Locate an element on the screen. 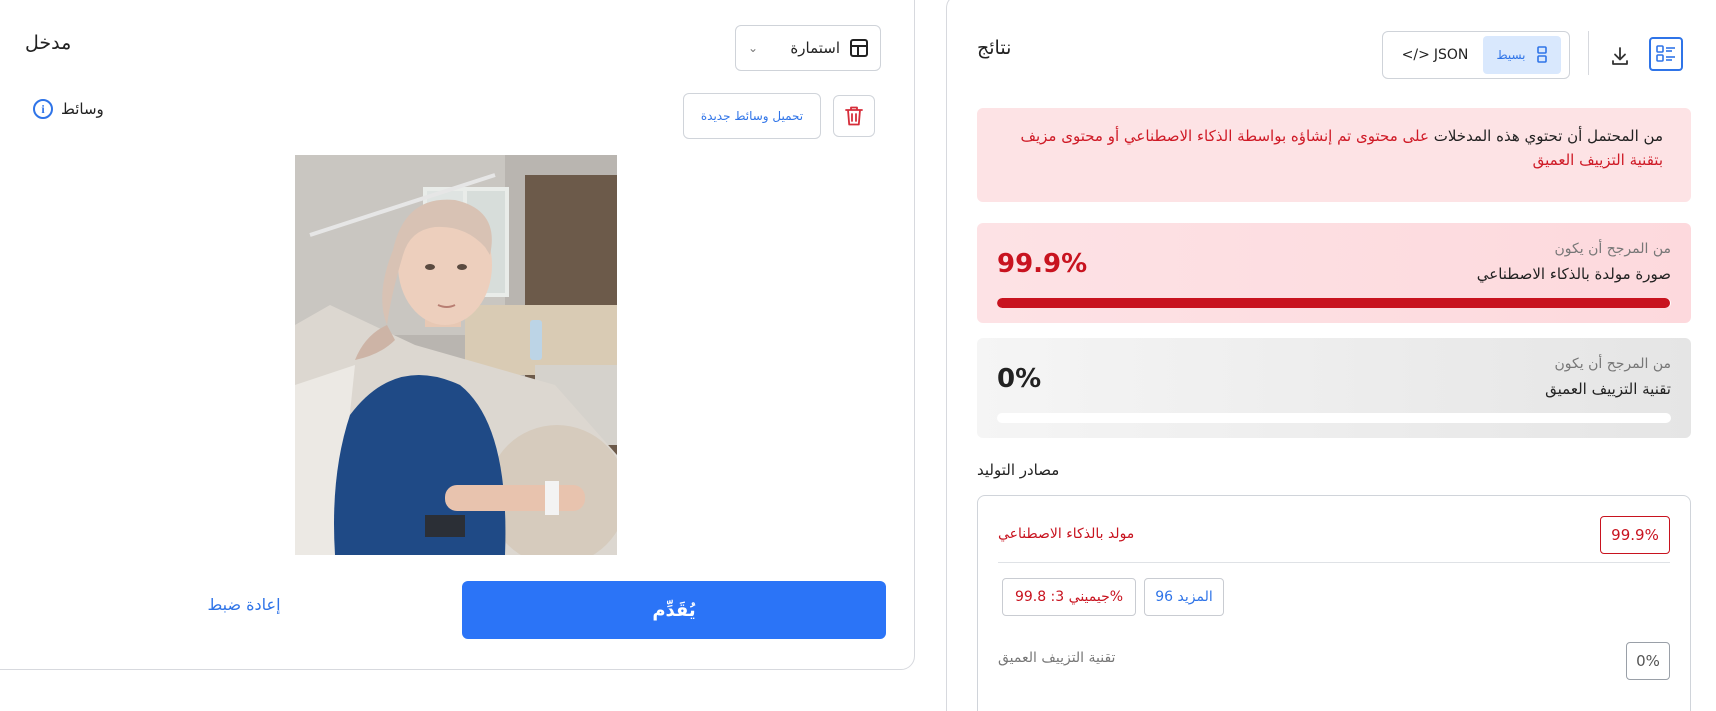 Image resolution: width=1716 pixels, height=711 pixels. view-simple-label: بسيط is located at coordinates (1511, 55).